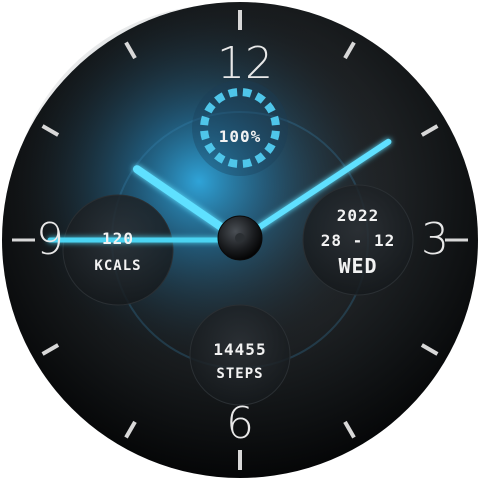  I want to click on date-day-month: 28 - 12, so click(358, 240).